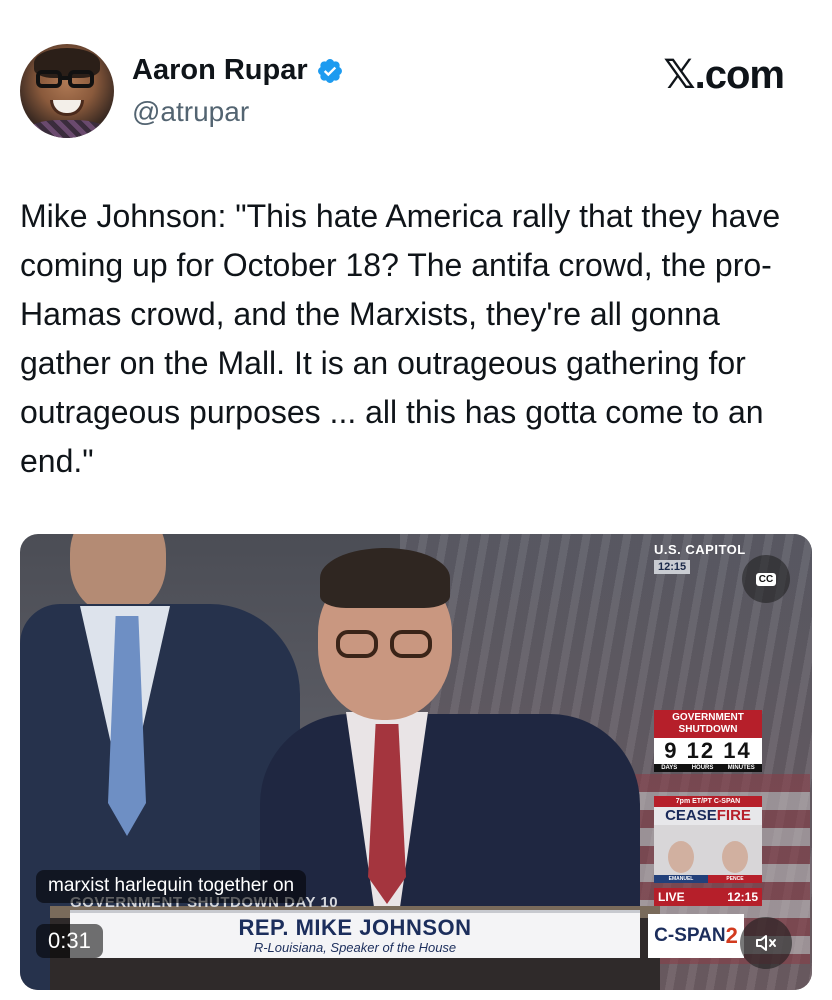 The height and width of the screenshot is (1000, 832). What do you see at coordinates (81, 79) in the screenshot?
I see `avatar-glasses-right` at bounding box center [81, 79].